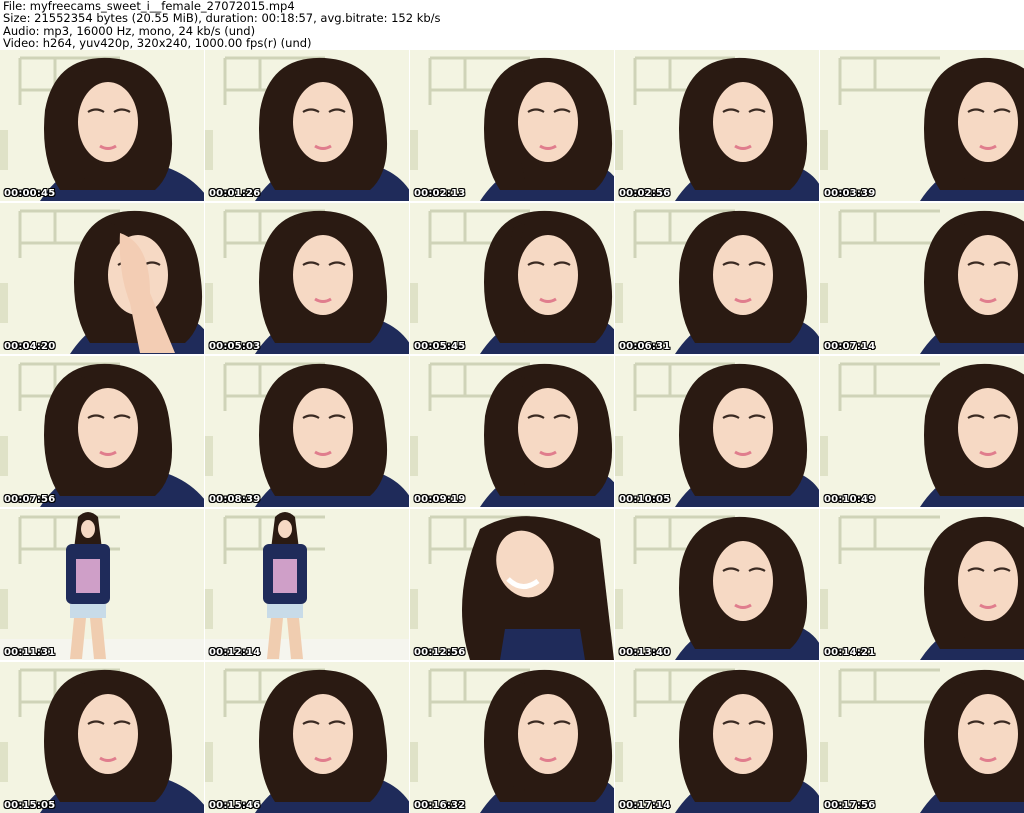 The image size is (1024, 813). I want to click on video-thumbnail: 00:17:56, so click(922, 737).